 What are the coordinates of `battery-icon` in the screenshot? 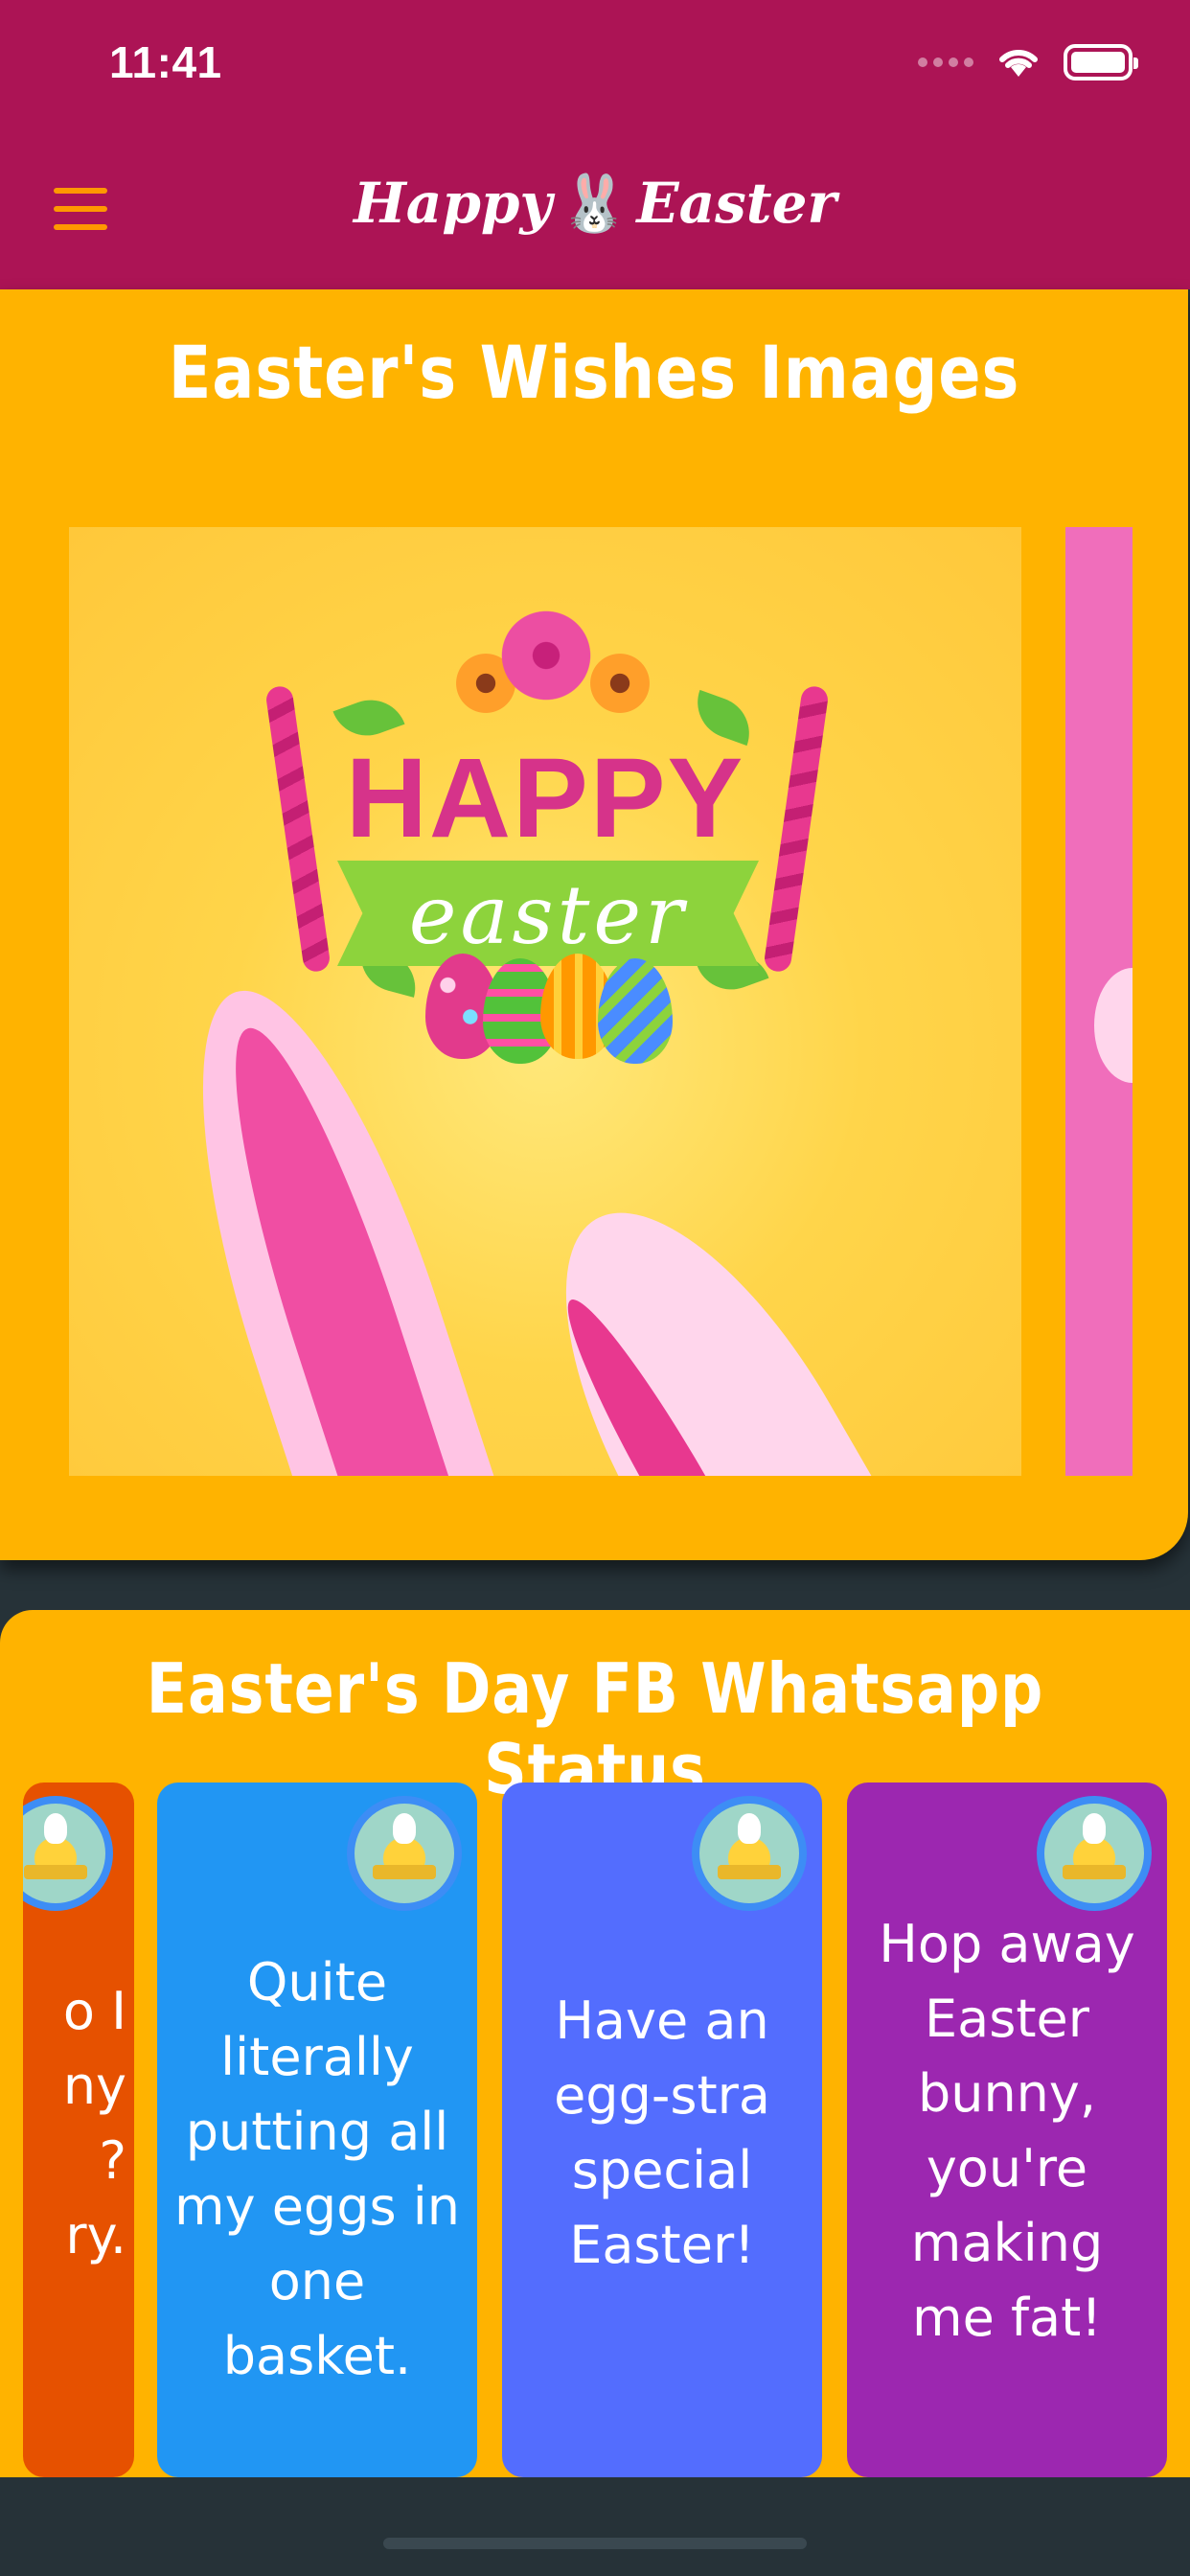 It's located at (1101, 62).